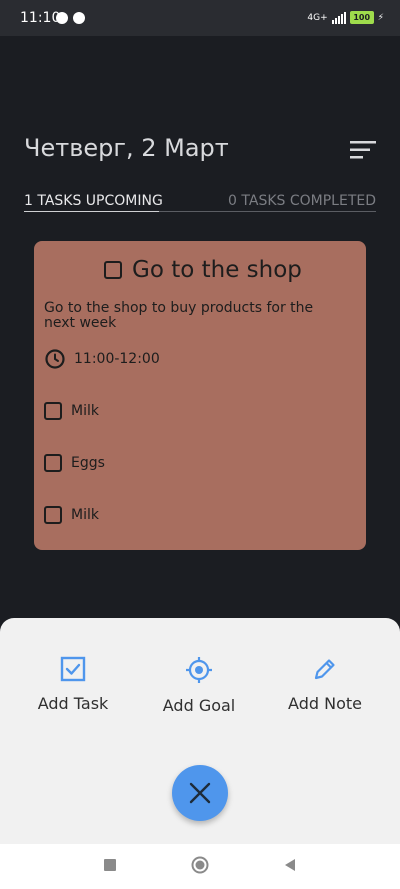  I want to click on sort-filter-icon, so click(363, 150).